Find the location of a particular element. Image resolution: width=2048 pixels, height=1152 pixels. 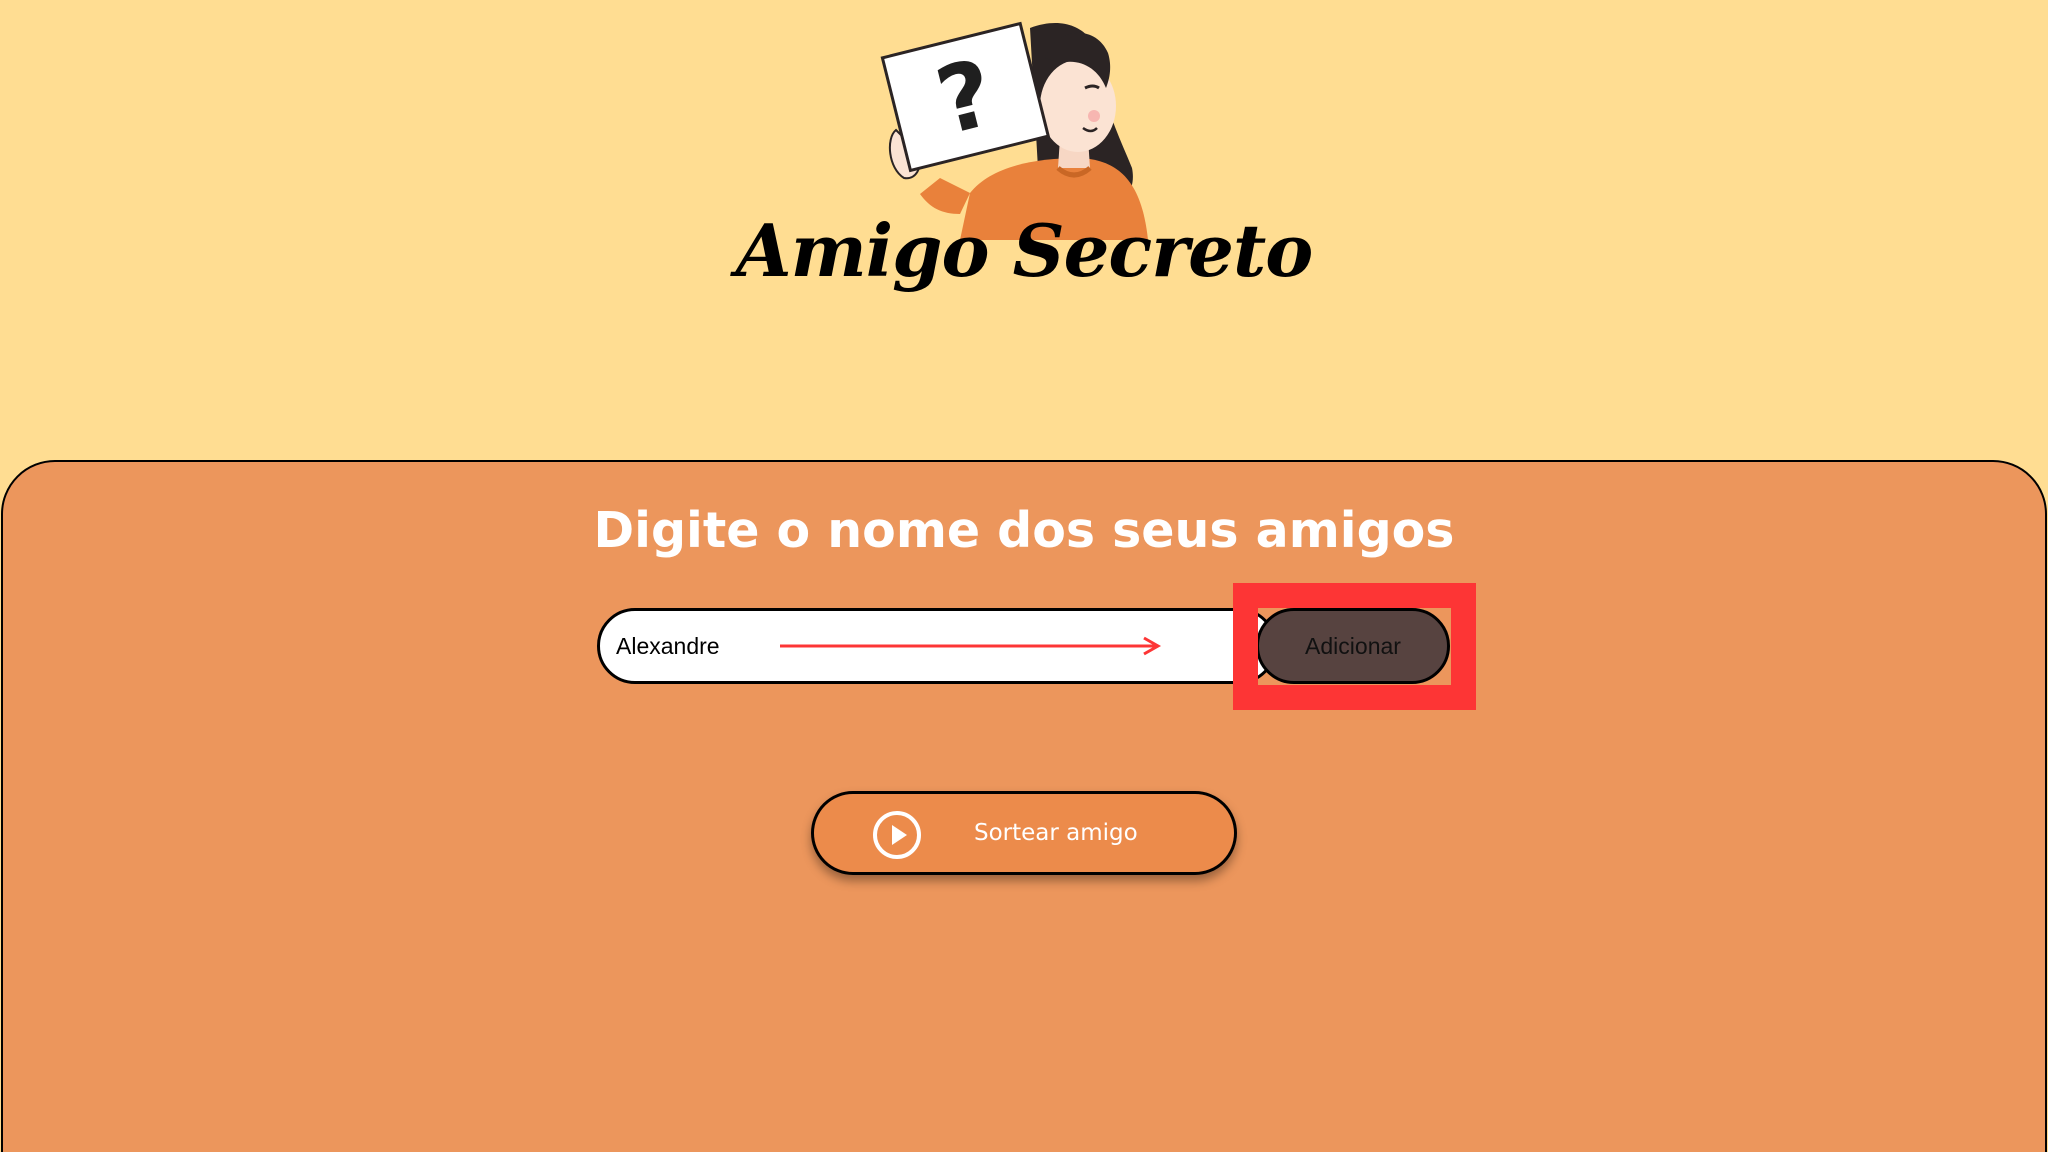

section-subtitle: Digite o nome dos seus amigos is located at coordinates (1024, 530).